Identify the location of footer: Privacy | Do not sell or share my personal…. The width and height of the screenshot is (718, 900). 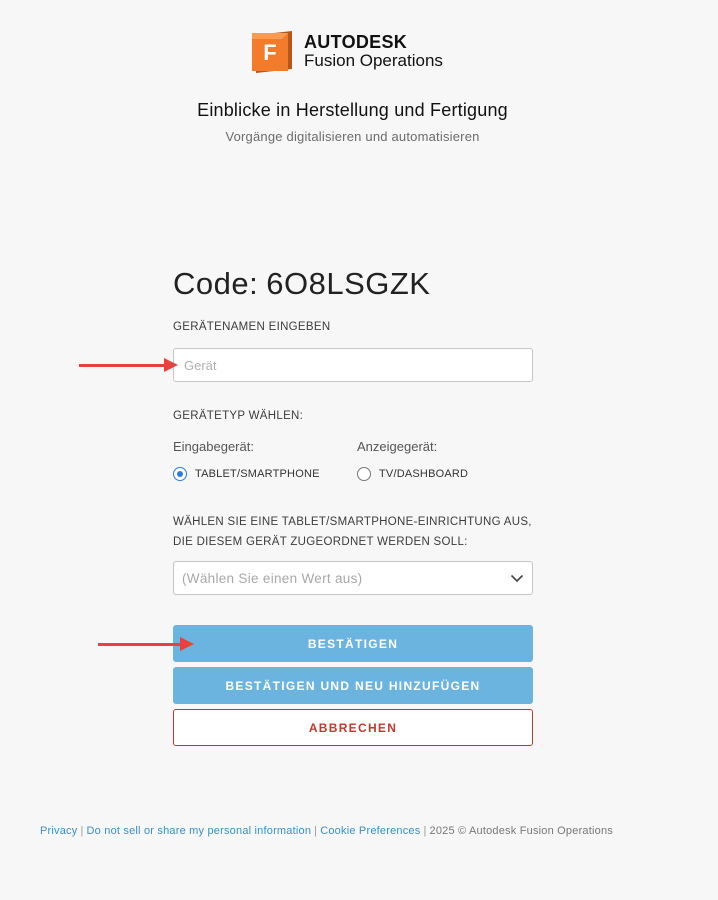
(375, 831).